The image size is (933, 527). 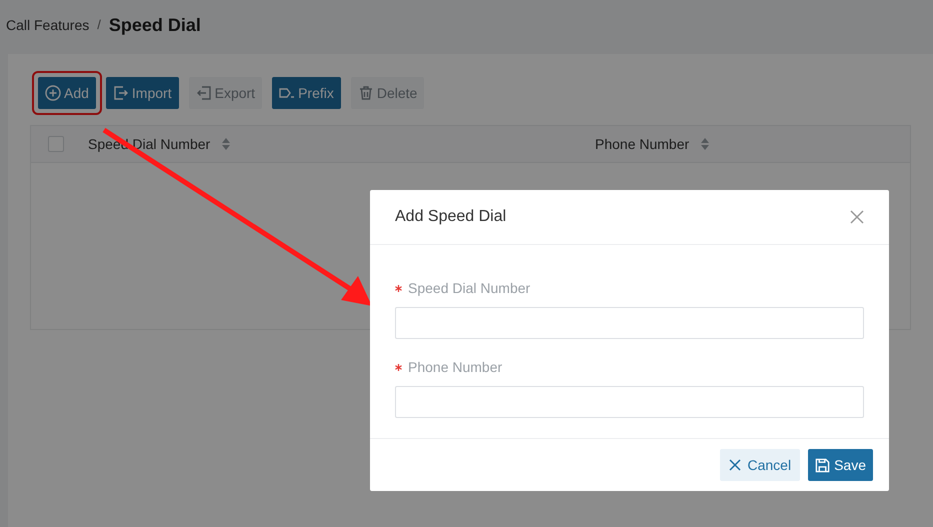 What do you see at coordinates (822, 465) in the screenshot?
I see `save-icon` at bounding box center [822, 465].